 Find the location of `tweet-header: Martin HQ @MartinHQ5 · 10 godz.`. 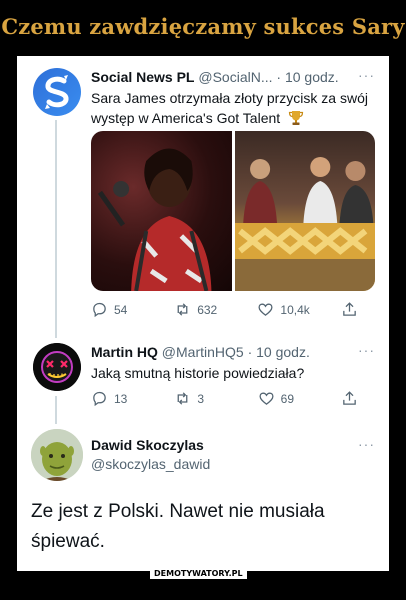

tweet-header: Martin HQ @MartinHQ5 · 10 godz. is located at coordinates (200, 352).